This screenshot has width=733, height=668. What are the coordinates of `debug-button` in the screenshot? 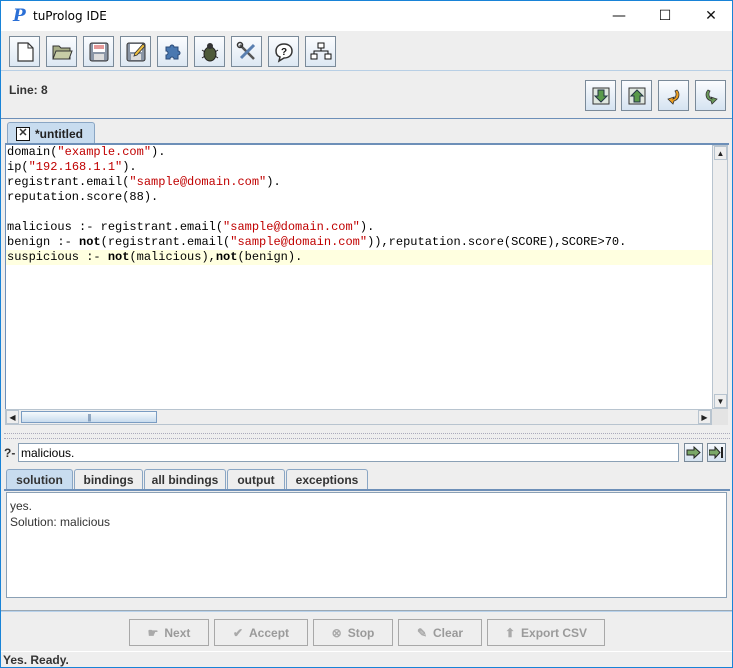 It's located at (209, 51).